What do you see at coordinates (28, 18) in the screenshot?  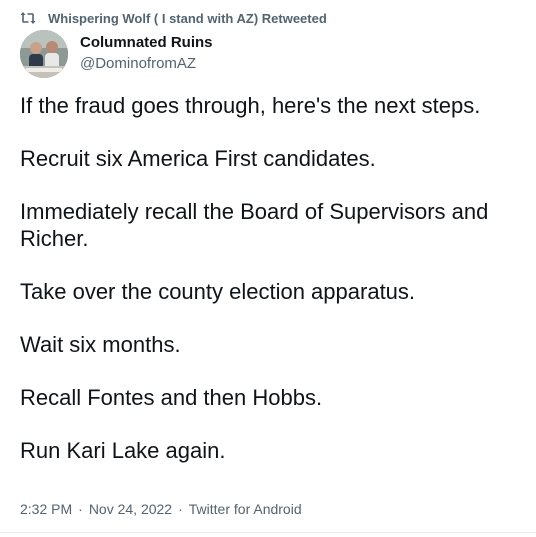 I see `retweet-icon` at bounding box center [28, 18].